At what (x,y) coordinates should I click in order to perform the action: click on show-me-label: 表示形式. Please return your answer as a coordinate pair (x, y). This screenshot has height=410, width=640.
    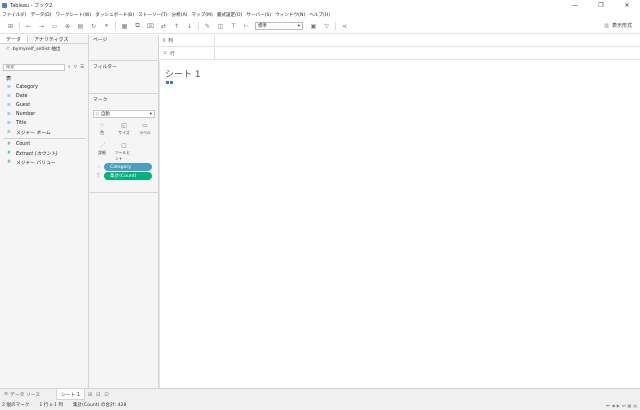
    Looking at the image, I should click on (621, 26).